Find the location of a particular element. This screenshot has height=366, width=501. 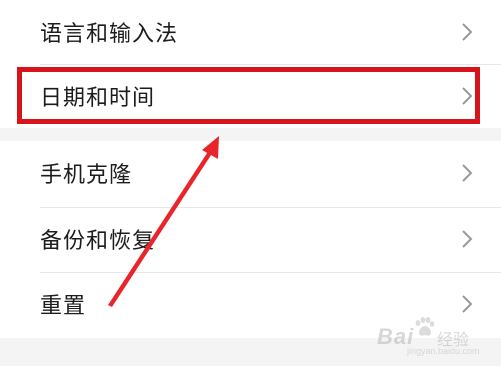

settings-item-label: 日期和时间 is located at coordinates (98, 98).